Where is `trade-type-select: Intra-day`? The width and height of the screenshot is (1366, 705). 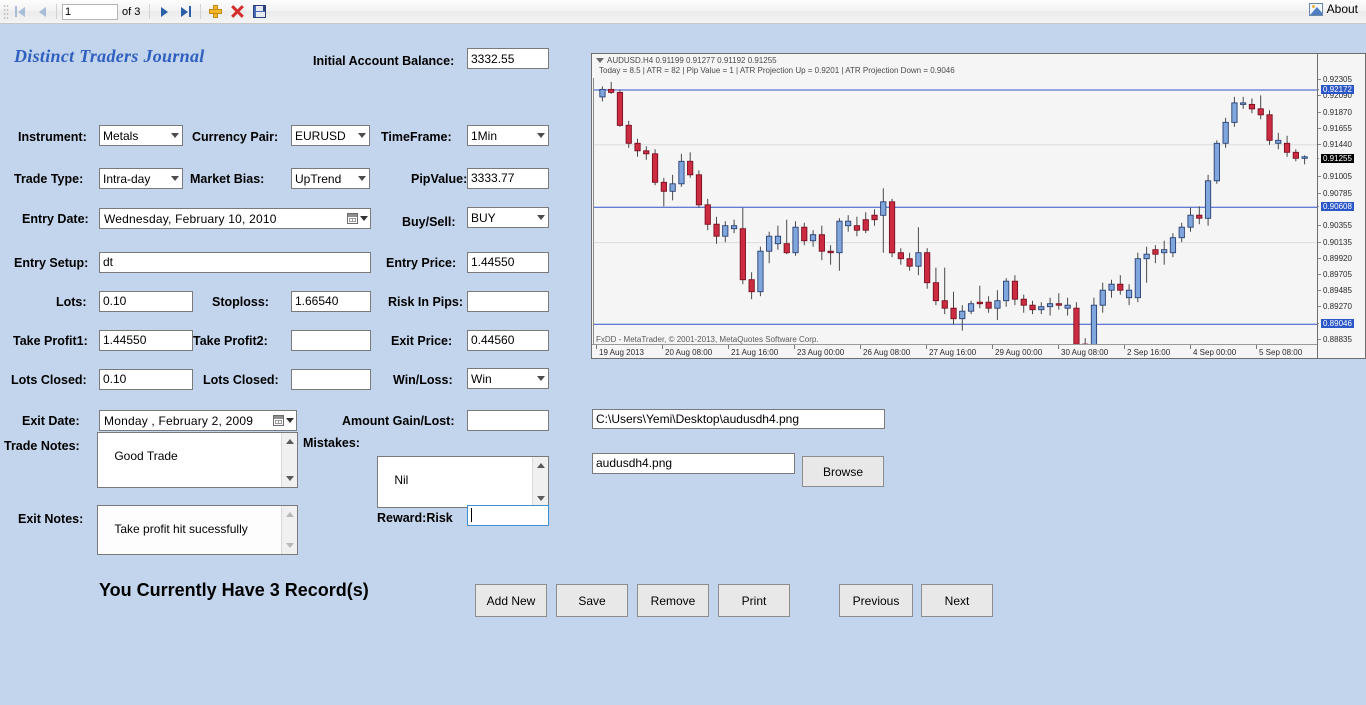
trade-type-select: Intra-day is located at coordinates (141, 178).